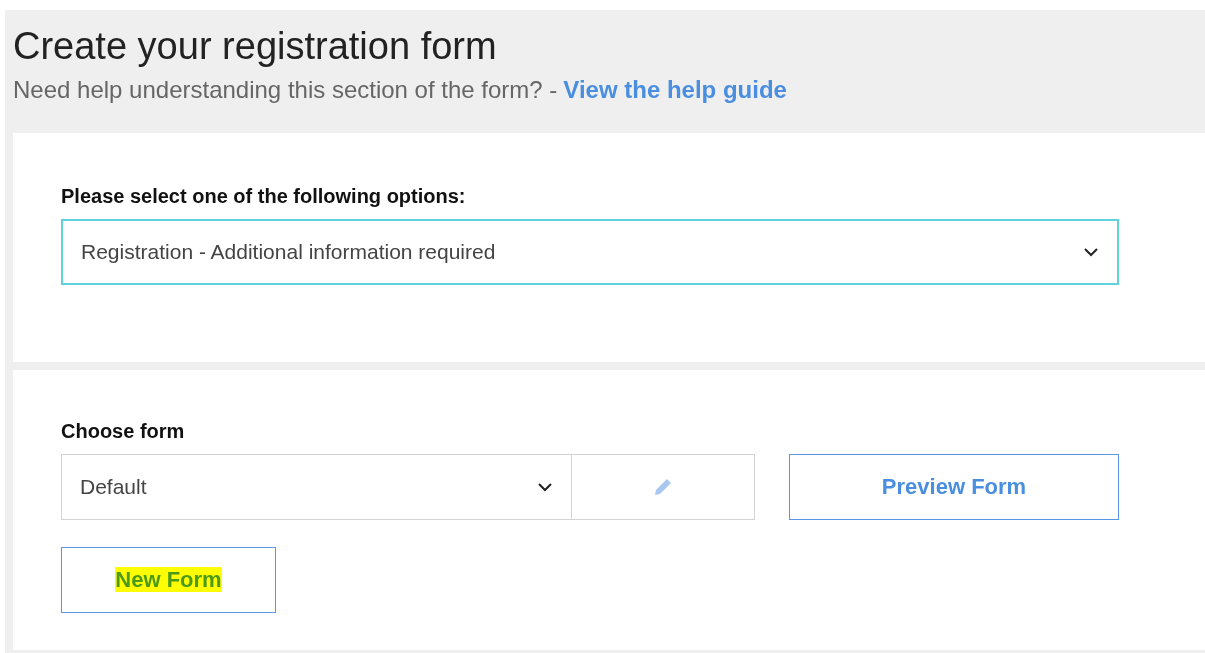 The image size is (1205, 653). What do you see at coordinates (954, 487) in the screenshot?
I see `preview-form-button: Preview Form` at bounding box center [954, 487].